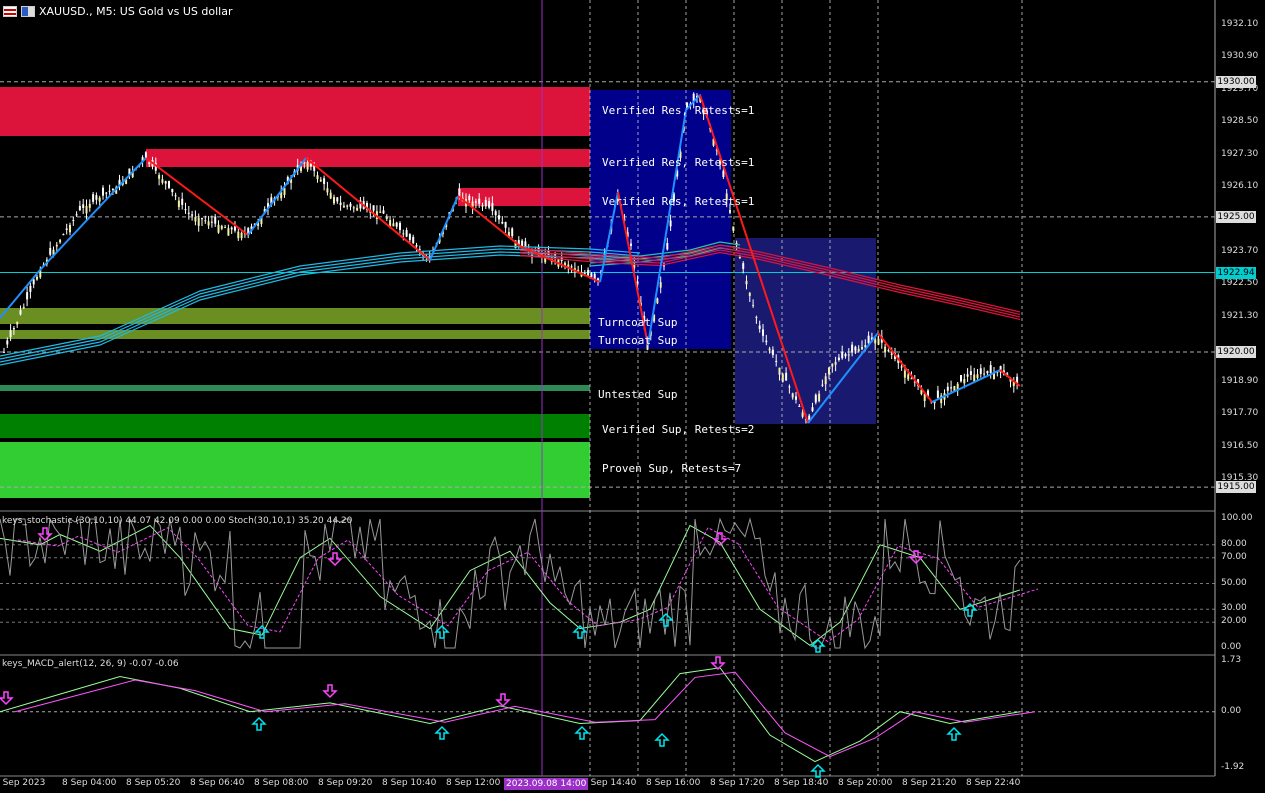 This screenshot has width=1265, height=793. Describe the element at coordinates (638, 394) in the screenshot. I see `zone-label: Untested Sup` at that location.